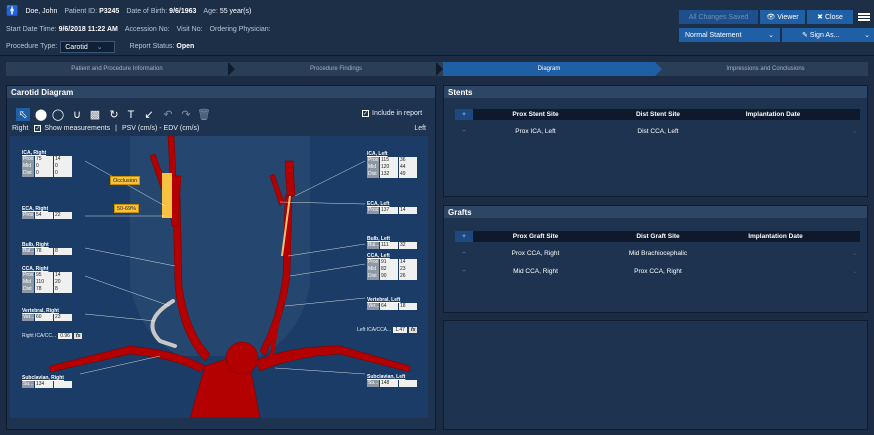  What do you see at coordinates (204, 114) in the screenshot?
I see `trash-icon: 🗑` at bounding box center [204, 114].